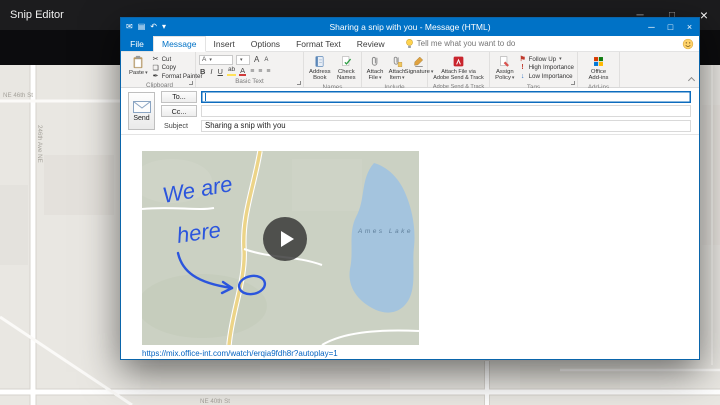 This screenshot has width=720, height=405. I want to click on street-label-left: NE 46th St, so click(18, 95).